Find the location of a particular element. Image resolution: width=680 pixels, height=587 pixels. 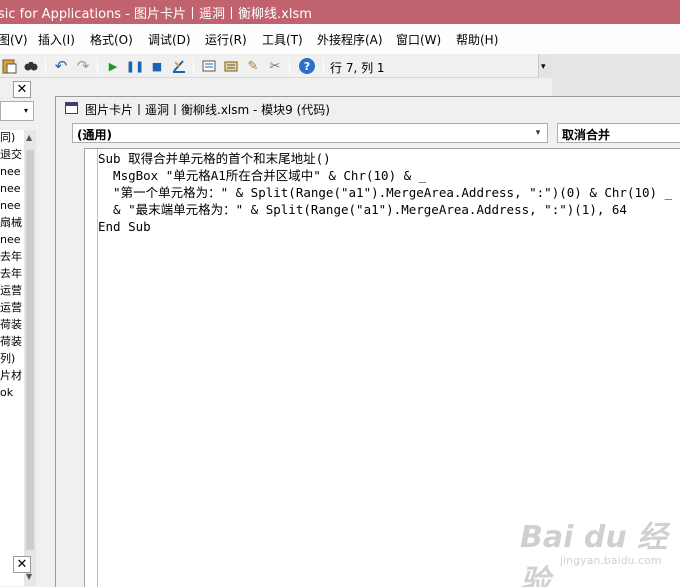

object-browser-icon: ✎ is located at coordinates (253, 66).